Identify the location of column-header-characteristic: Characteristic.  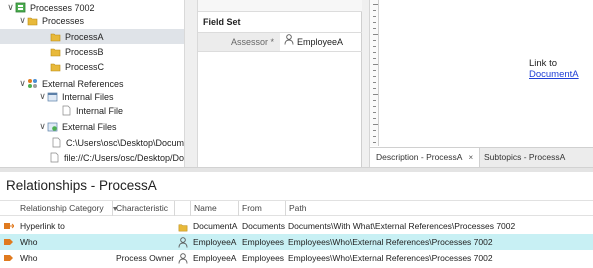
(143, 208).